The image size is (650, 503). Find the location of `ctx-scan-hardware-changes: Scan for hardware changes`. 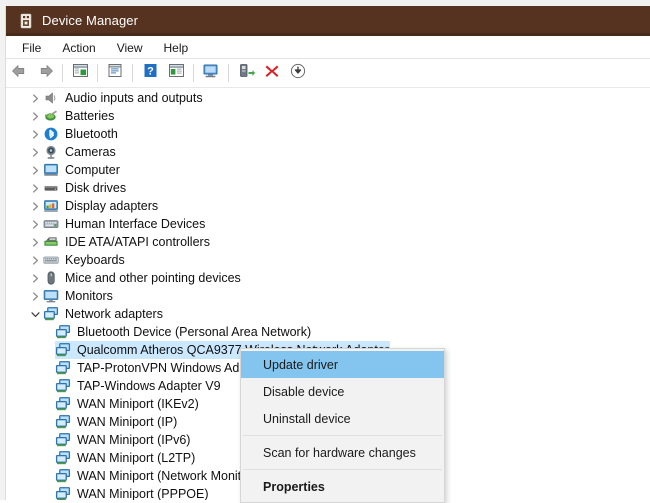

ctx-scan-hardware-changes: Scan for hardware changes is located at coordinates (342, 452).